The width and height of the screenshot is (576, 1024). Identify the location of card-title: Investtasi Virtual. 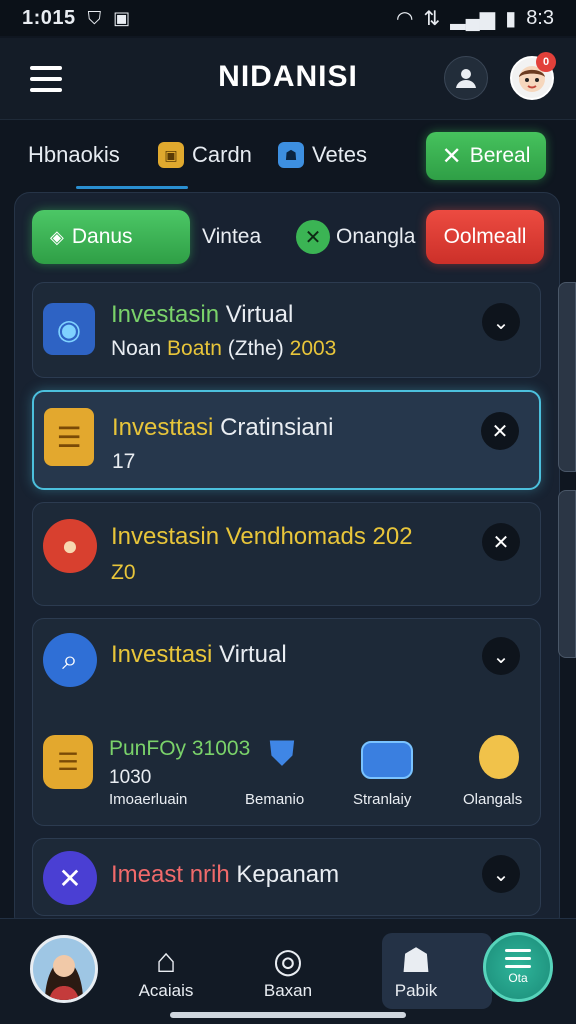
(199, 654).